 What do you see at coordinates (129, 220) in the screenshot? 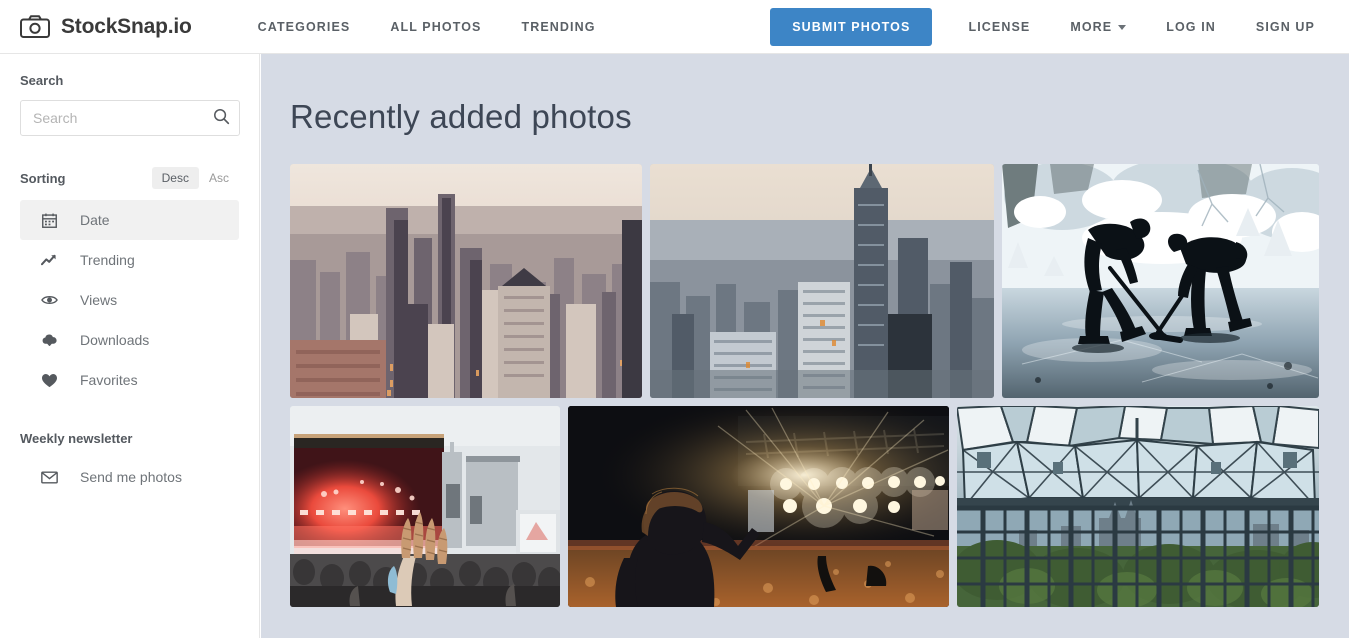
I see `sidebar-item-date: Date` at bounding box center [129, 220].